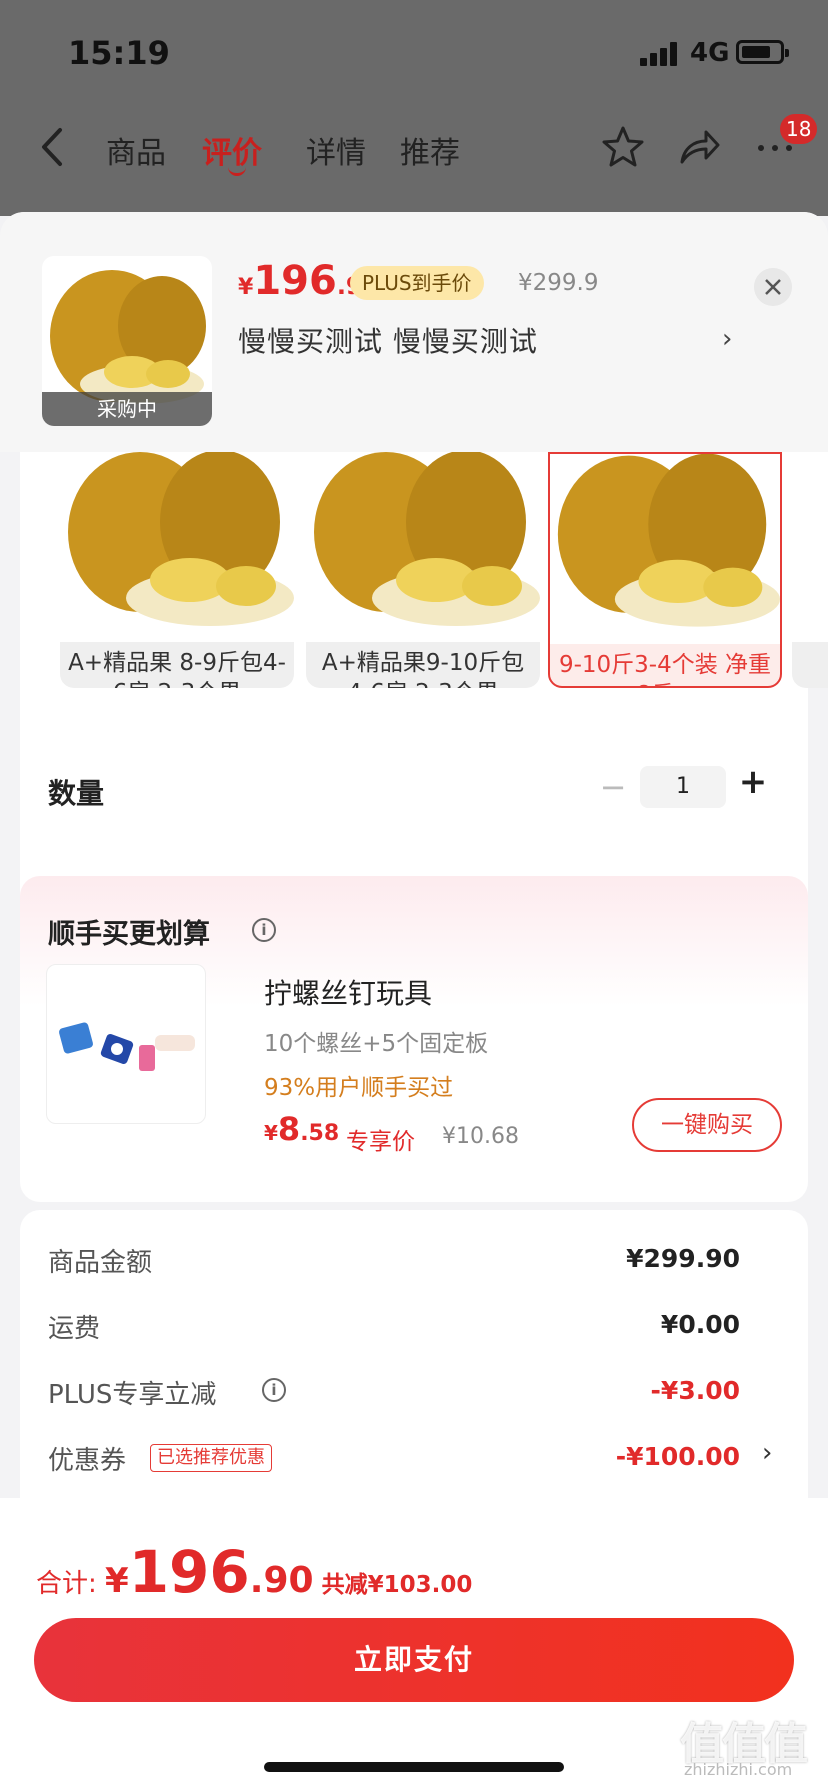  Describe the element at coordinates (799, 129) in the screenshot. I see `notification-badge: 18` at that location.